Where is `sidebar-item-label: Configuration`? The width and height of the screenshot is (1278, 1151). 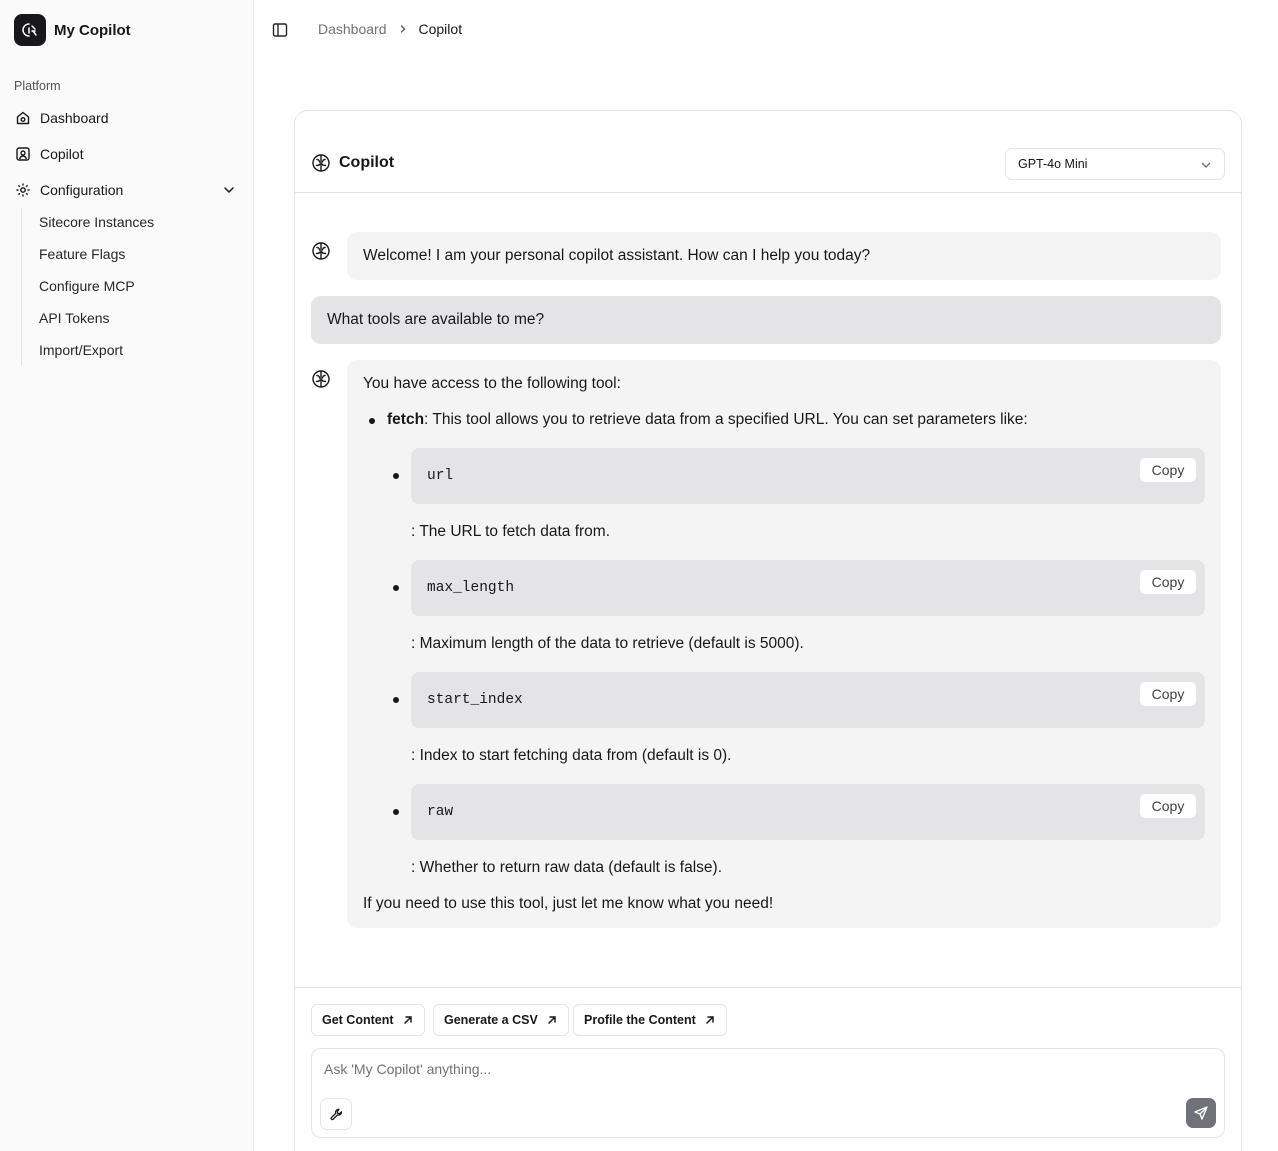
sidebar-item-label: Configuration is located at coordinates (82, 190).